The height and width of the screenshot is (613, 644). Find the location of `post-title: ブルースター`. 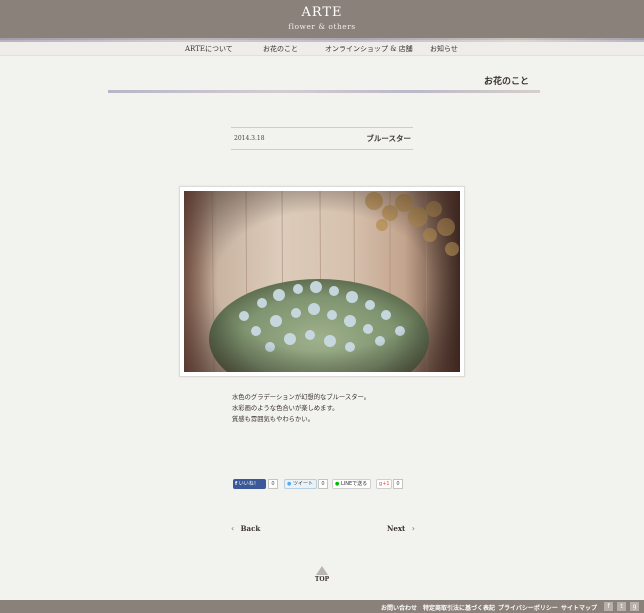

post-title: ブルースター is located at coordinates (388, 138).